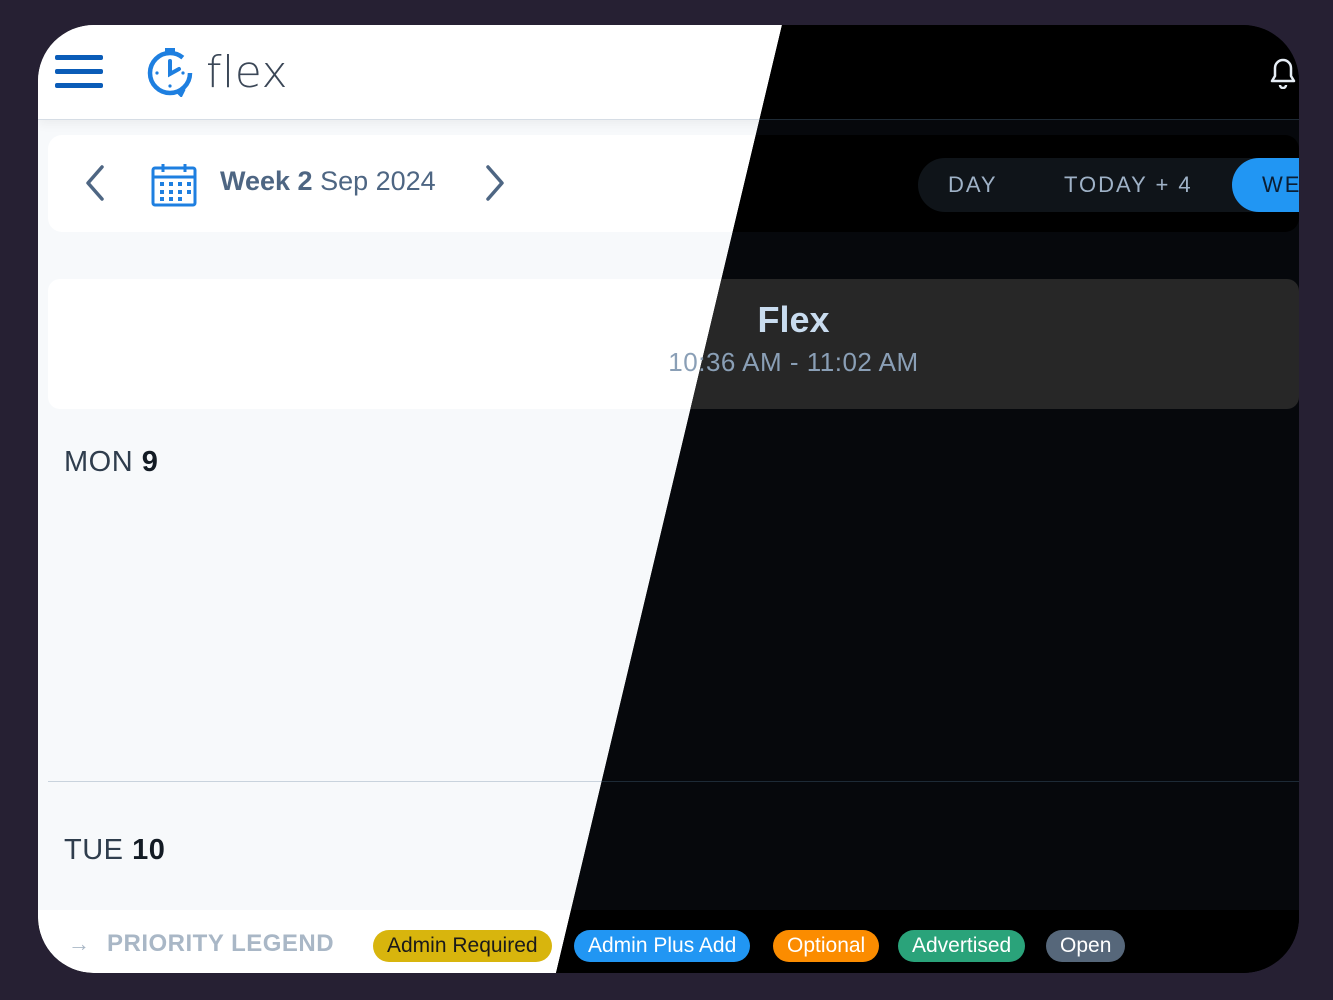  Describe the element at coordinates (266, 181) in the screenshot. I see `week-number: Week 2` at that location.